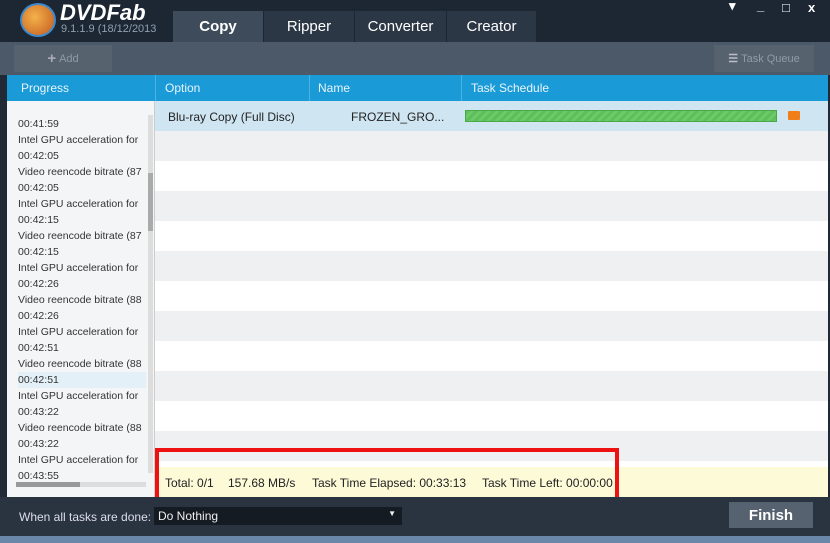 This screenshot has height=543, width=830. What do you see at coordinates (794, 115) in the screenshot?
I see `folder-icon` at bounding box center [794, 115].